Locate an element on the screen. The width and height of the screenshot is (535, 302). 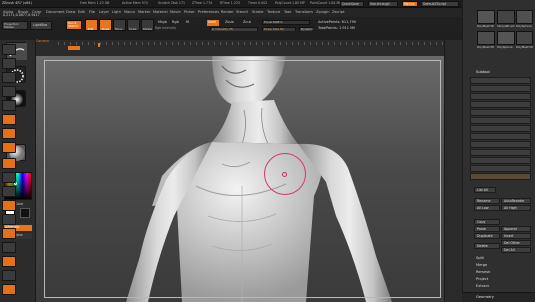
local-button is located at coordinates (9, 147).